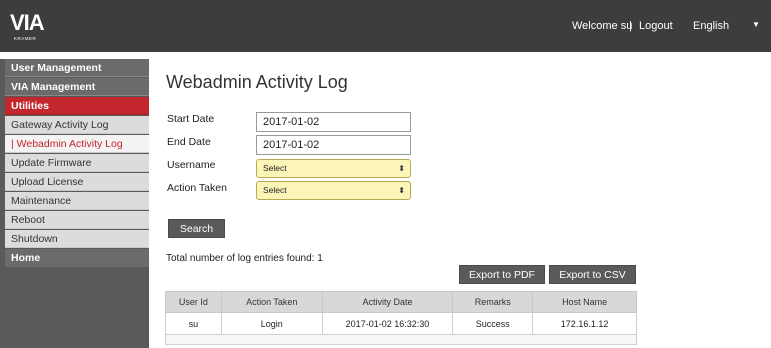  I want to click on logout-link: Logout, so click(656, 26).